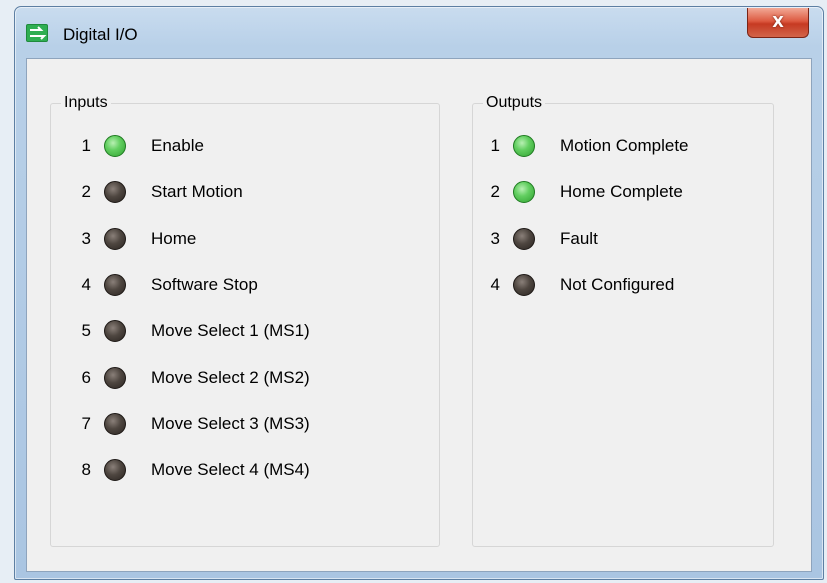 The height and width of the screenshot is (583, 827). Describe the element at coordinates (86, 238) in the screenshot. I see `input-number: 3` at that location.